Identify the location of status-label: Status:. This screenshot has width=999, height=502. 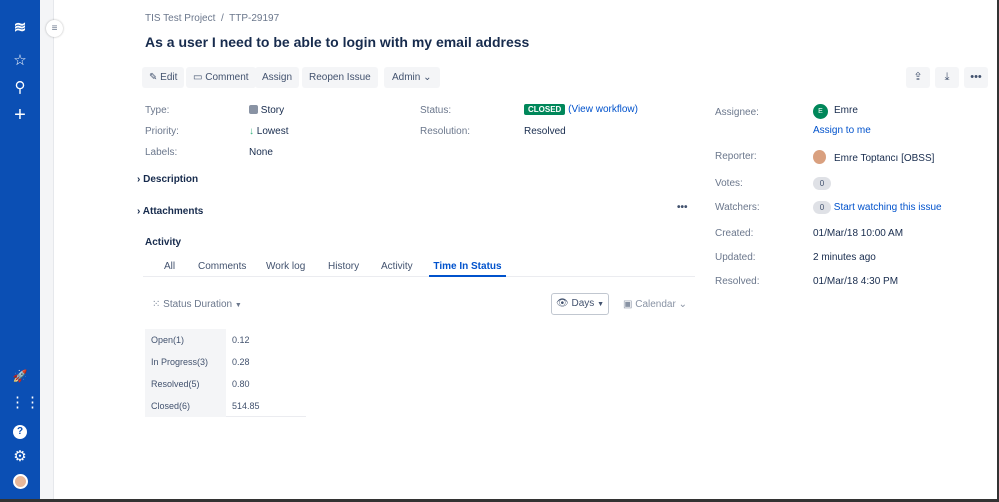
(436, 110).